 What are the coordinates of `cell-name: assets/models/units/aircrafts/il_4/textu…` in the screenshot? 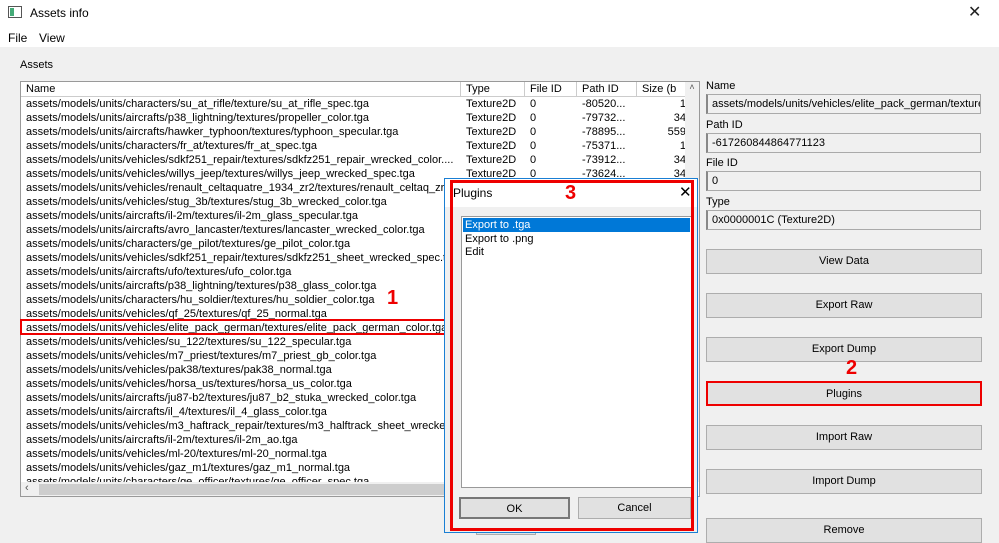 It's located at (176, 412).